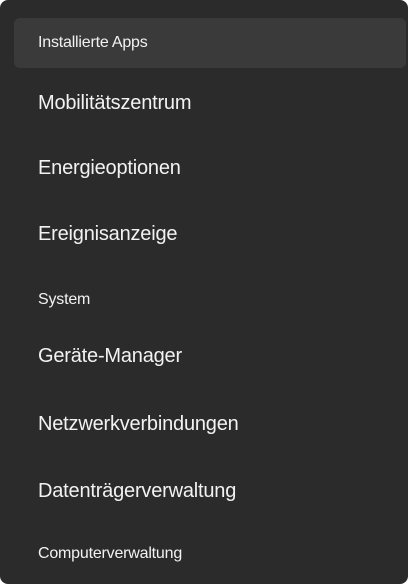 Image resolution: width=408 pixels, height=584 pixels. What do you see at coordinates (210, 491) in the screenshot?
I see `menu-item-disk-management: Datenträgerverwaltung` at bounding box center [210, 491].